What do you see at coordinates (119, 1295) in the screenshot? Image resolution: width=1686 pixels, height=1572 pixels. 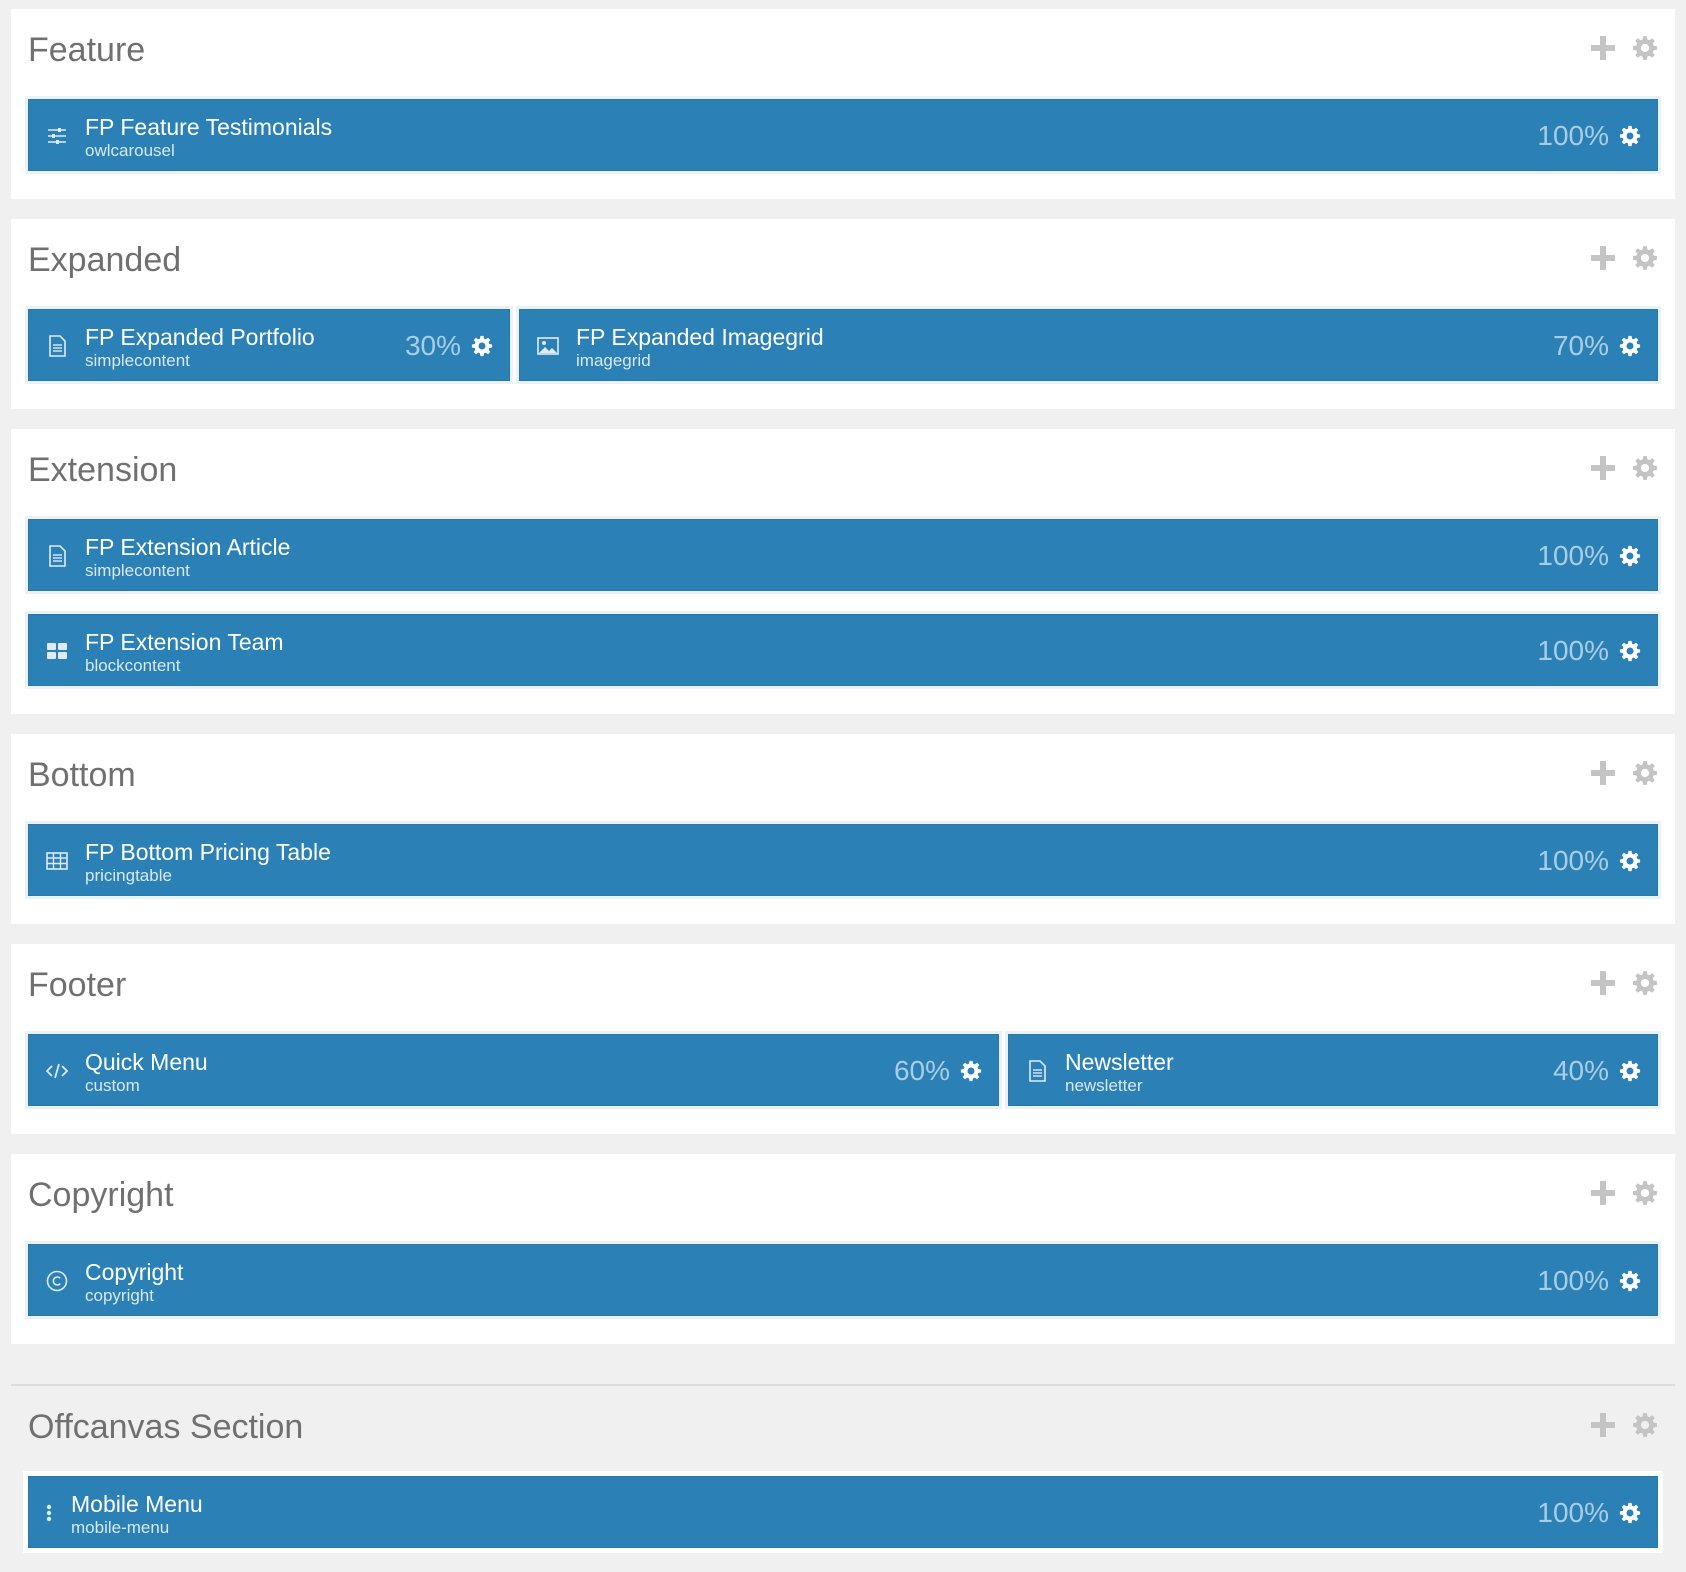 I see `module-type: copyright` at bounding box center [119, 1295].